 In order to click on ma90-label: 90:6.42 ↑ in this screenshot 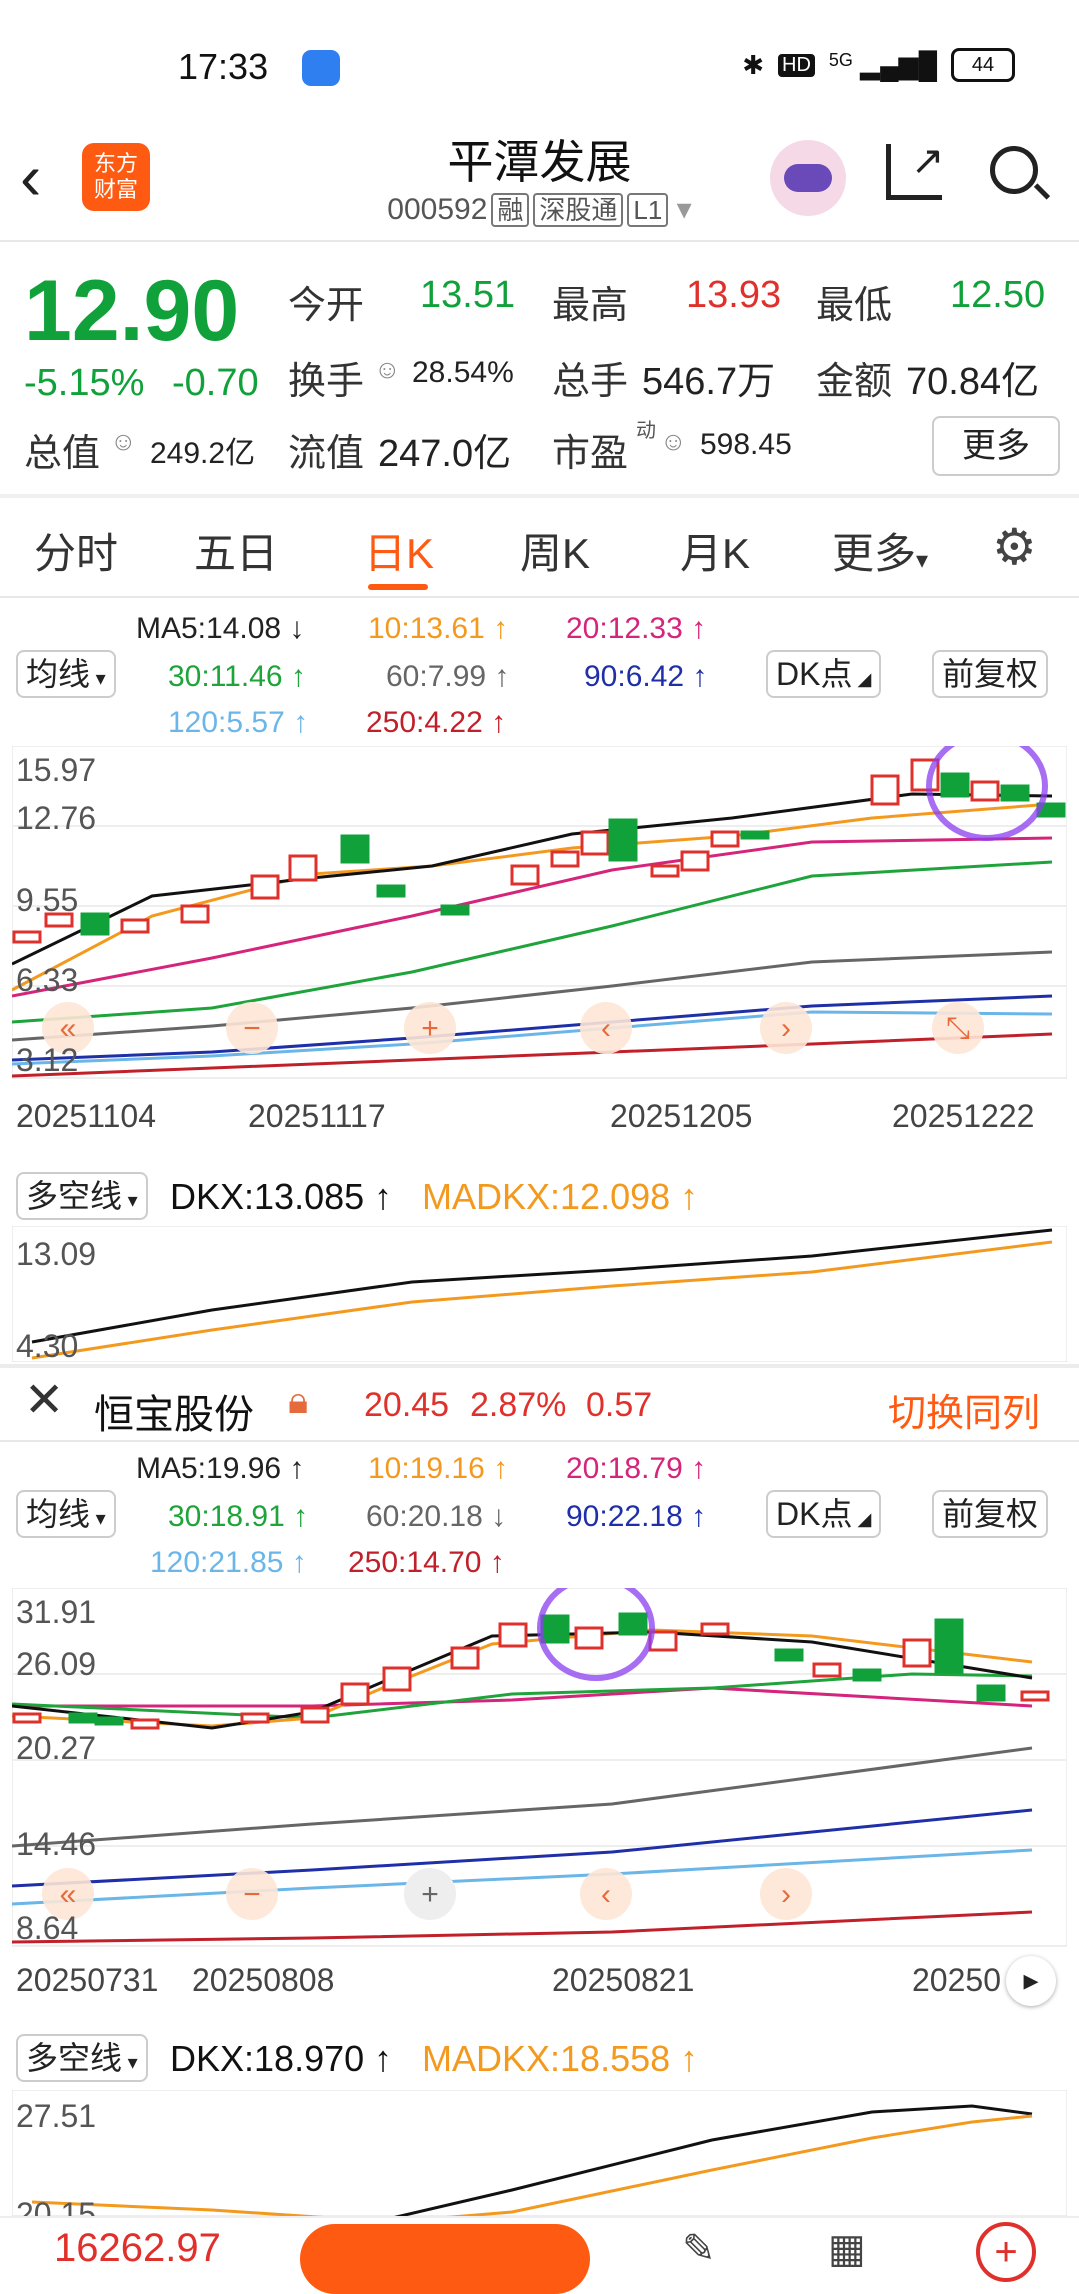, I will do `click(646, 676)`.